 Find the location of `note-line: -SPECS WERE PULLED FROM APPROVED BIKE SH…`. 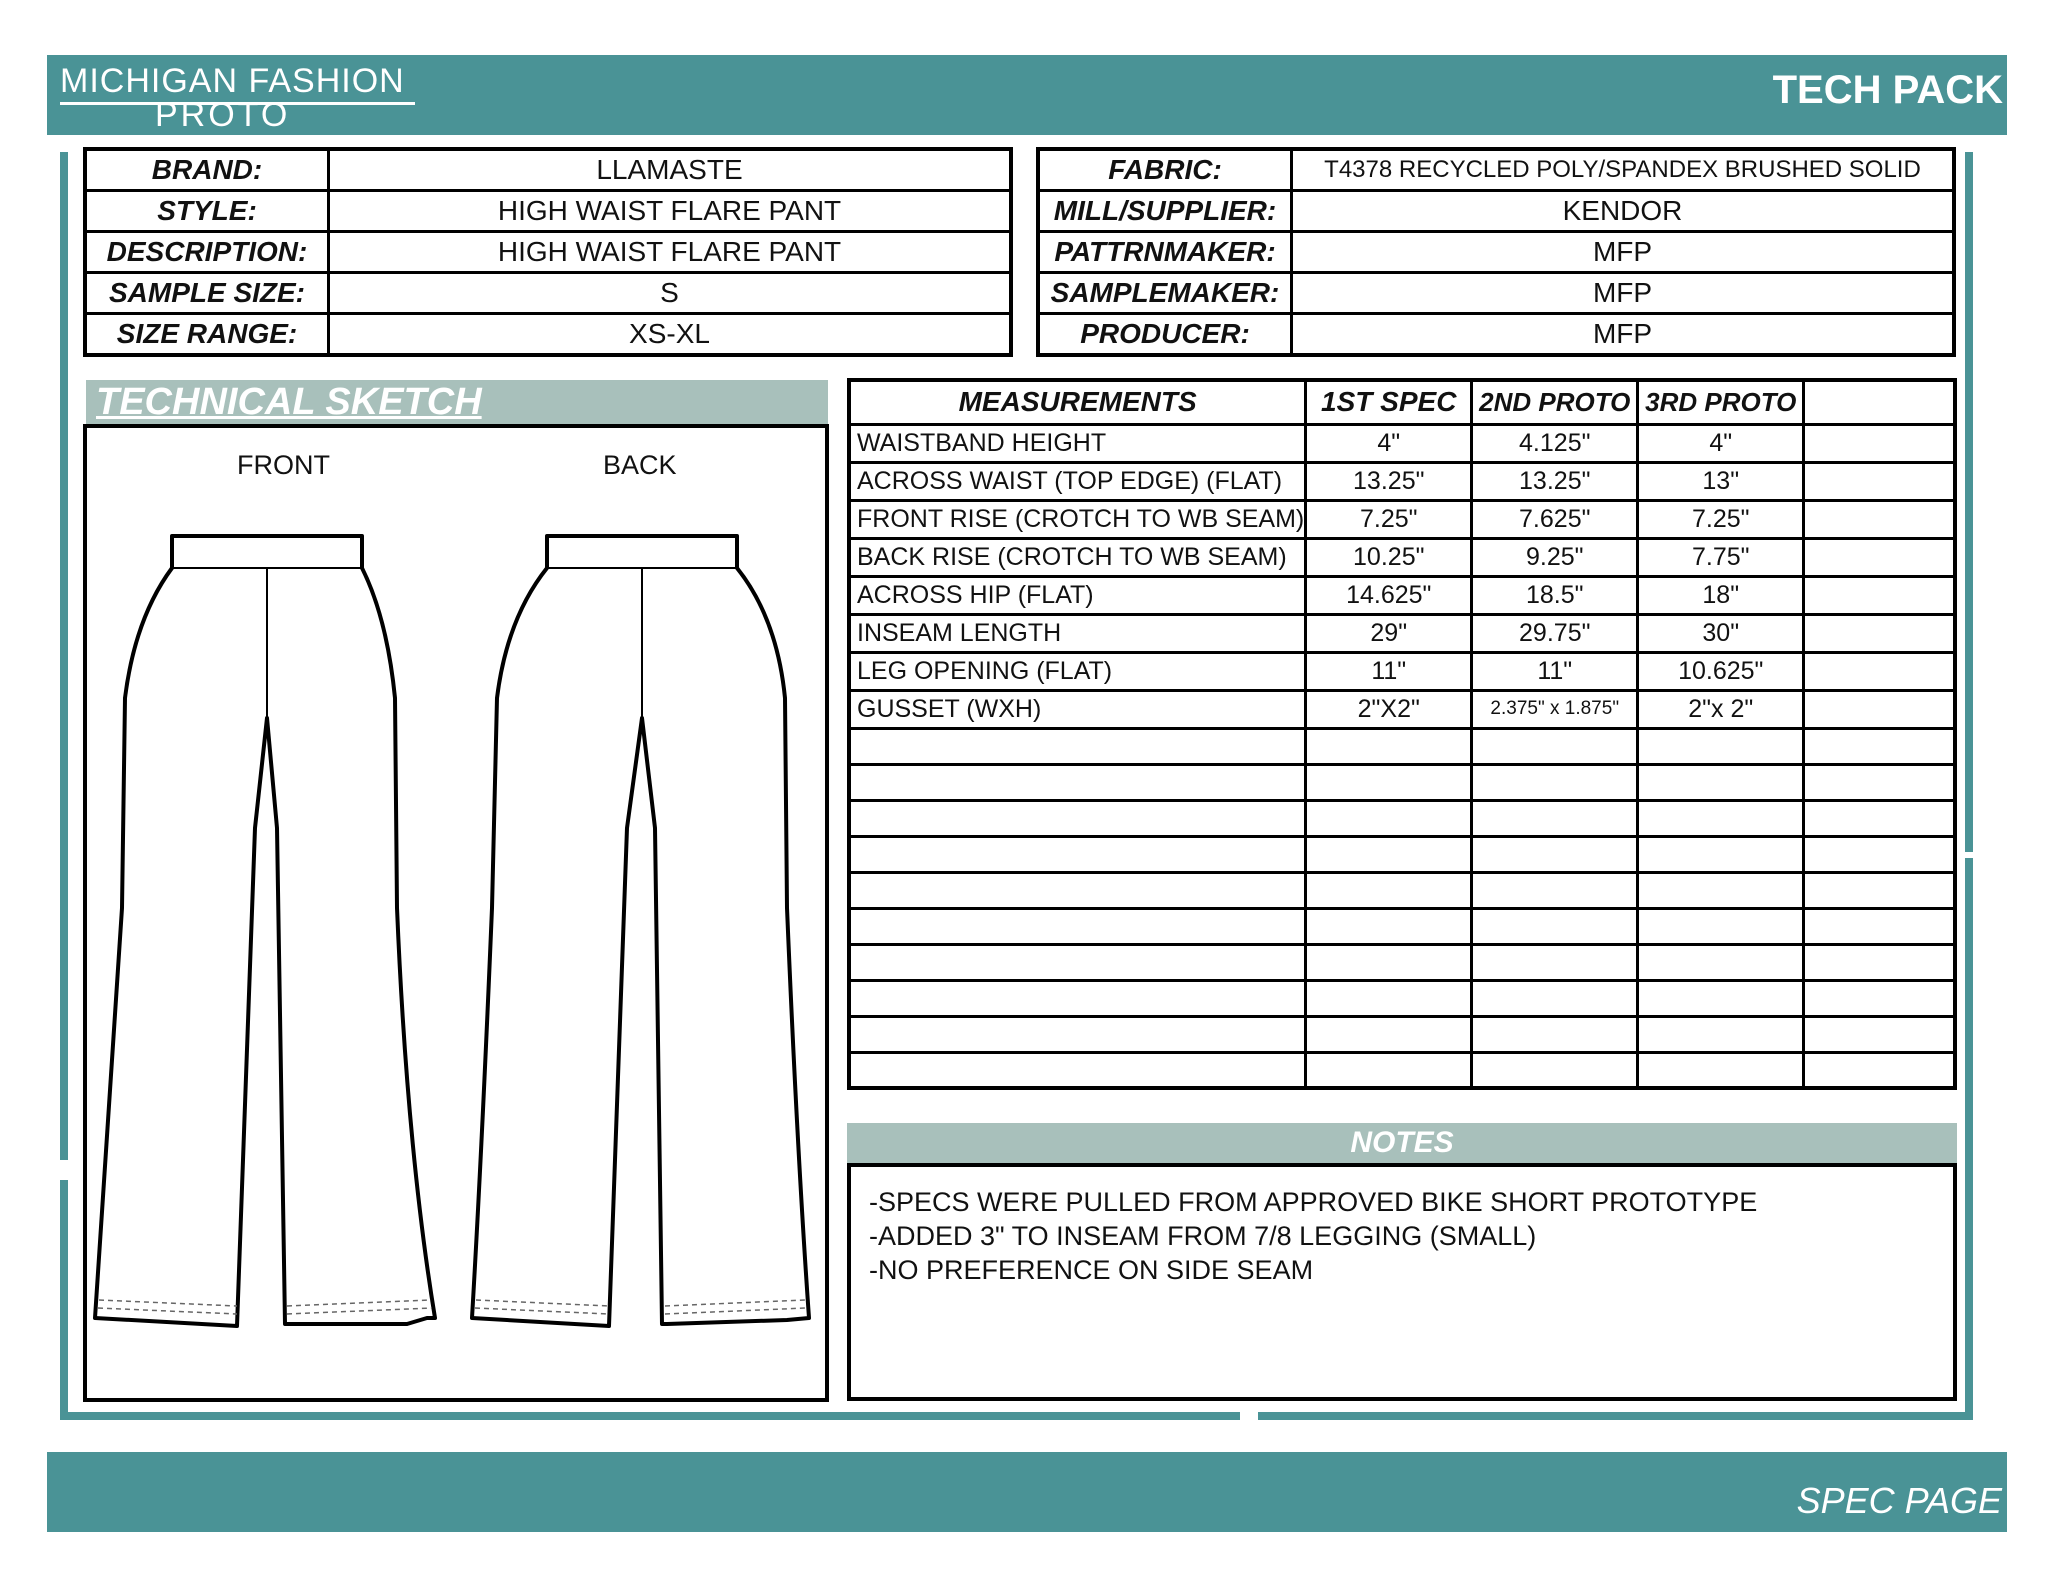

note-line: -SPECS WERE PULLED FROM APPROVED BIKE SH… is located at coordinates (1313, 1202).